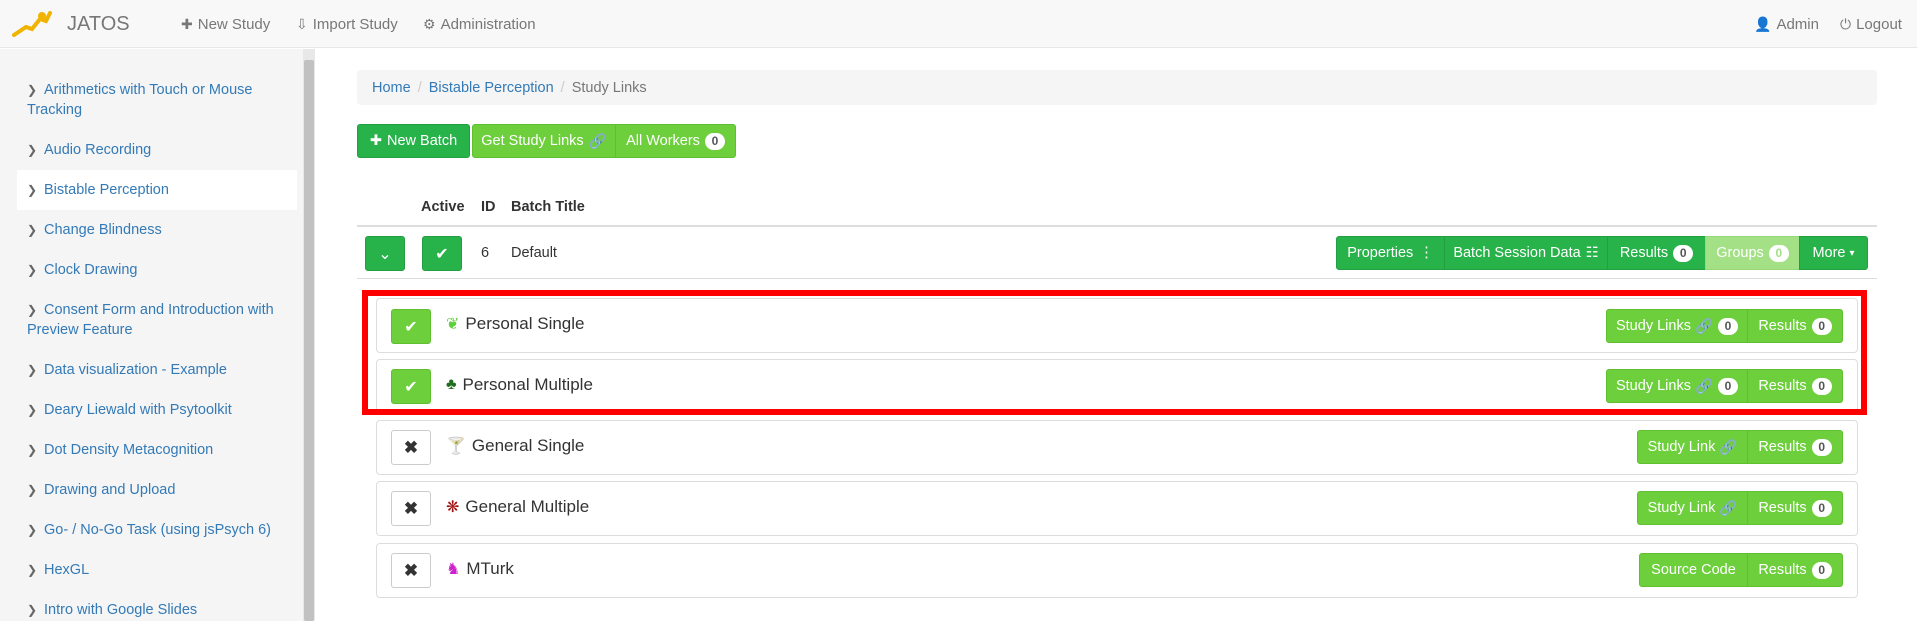  I want to click on general-single-label: General Single, so click(528, 445).